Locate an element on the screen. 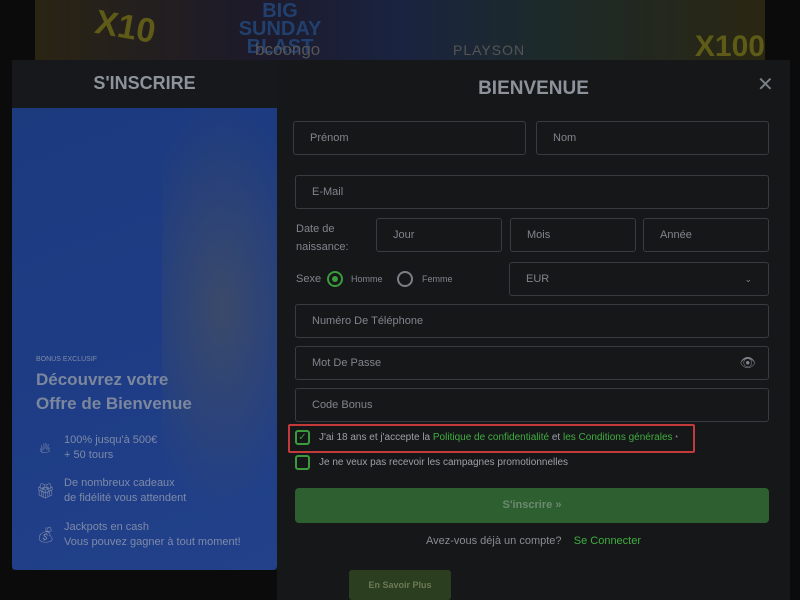 This screenshot has height=600, width=800. fire-icon: 🔥︎ is located at coordinates (45, 448).